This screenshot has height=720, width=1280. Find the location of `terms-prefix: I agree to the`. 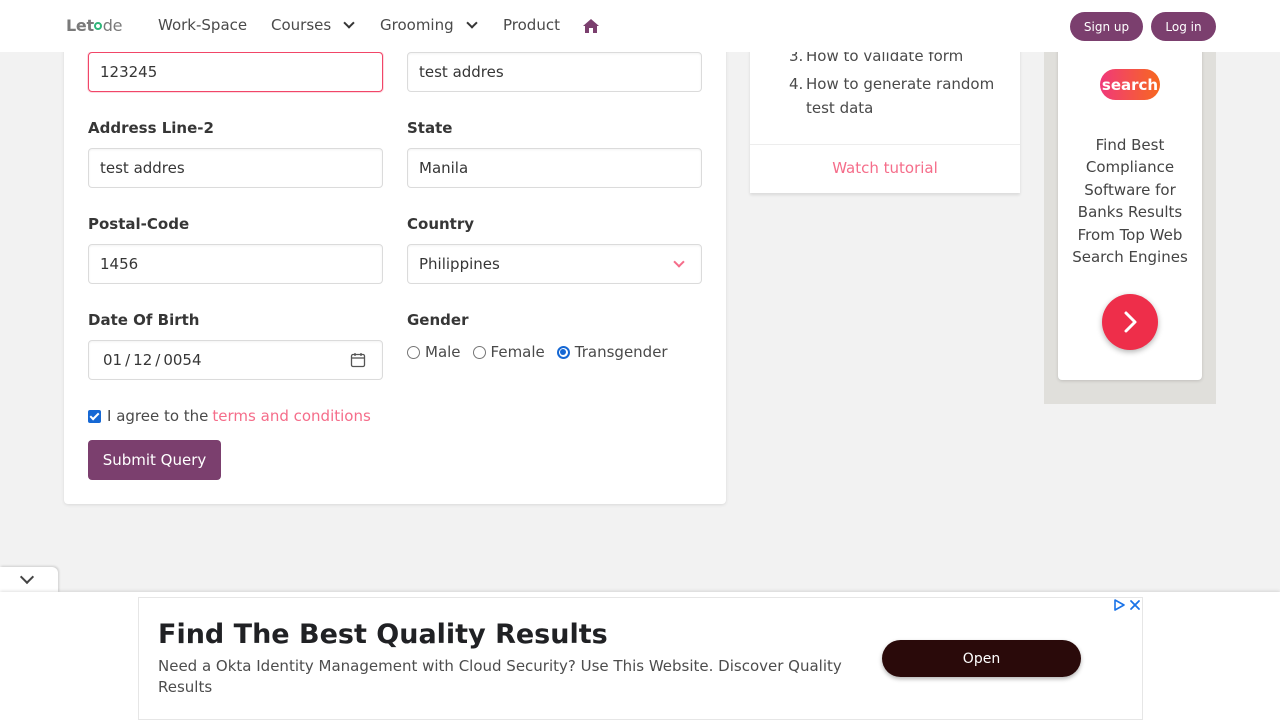

terms-prefix: I agree to the is located at coordinates (158, 416).